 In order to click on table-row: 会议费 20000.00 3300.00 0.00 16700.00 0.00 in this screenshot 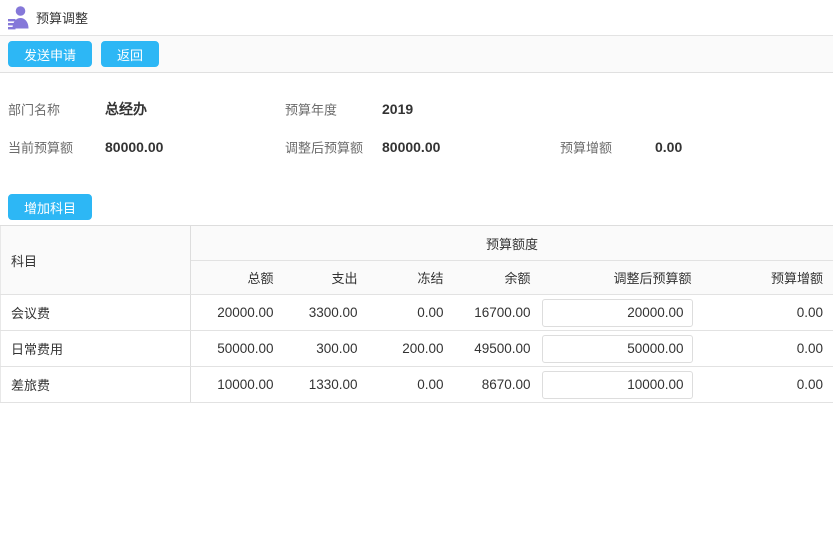, I will do `click(416, 312)`.